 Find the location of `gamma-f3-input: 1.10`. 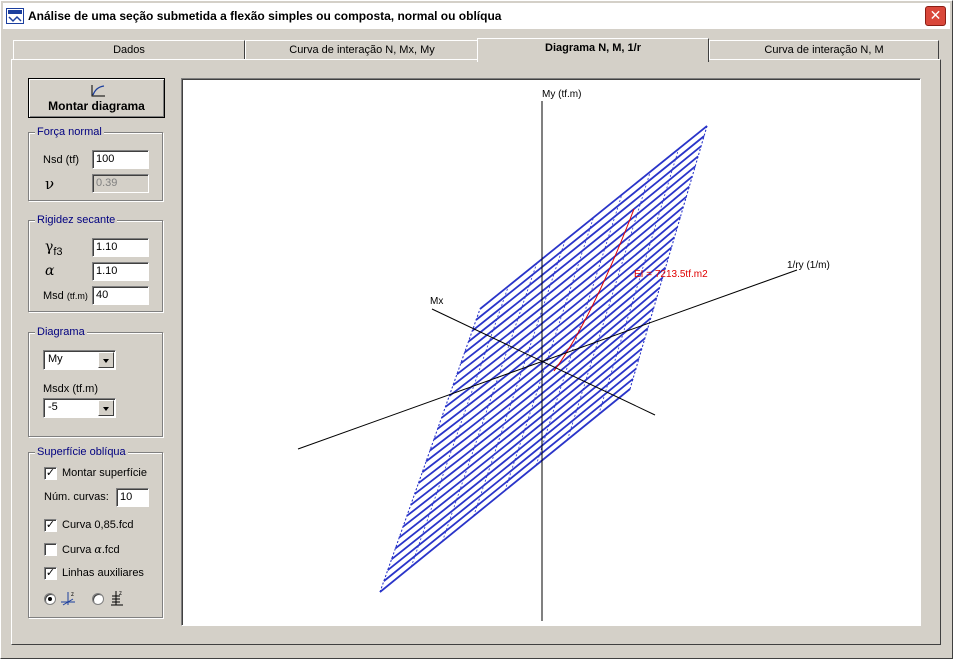

gamma-f3-input: 1.10 is located at coordinates (120, 247).